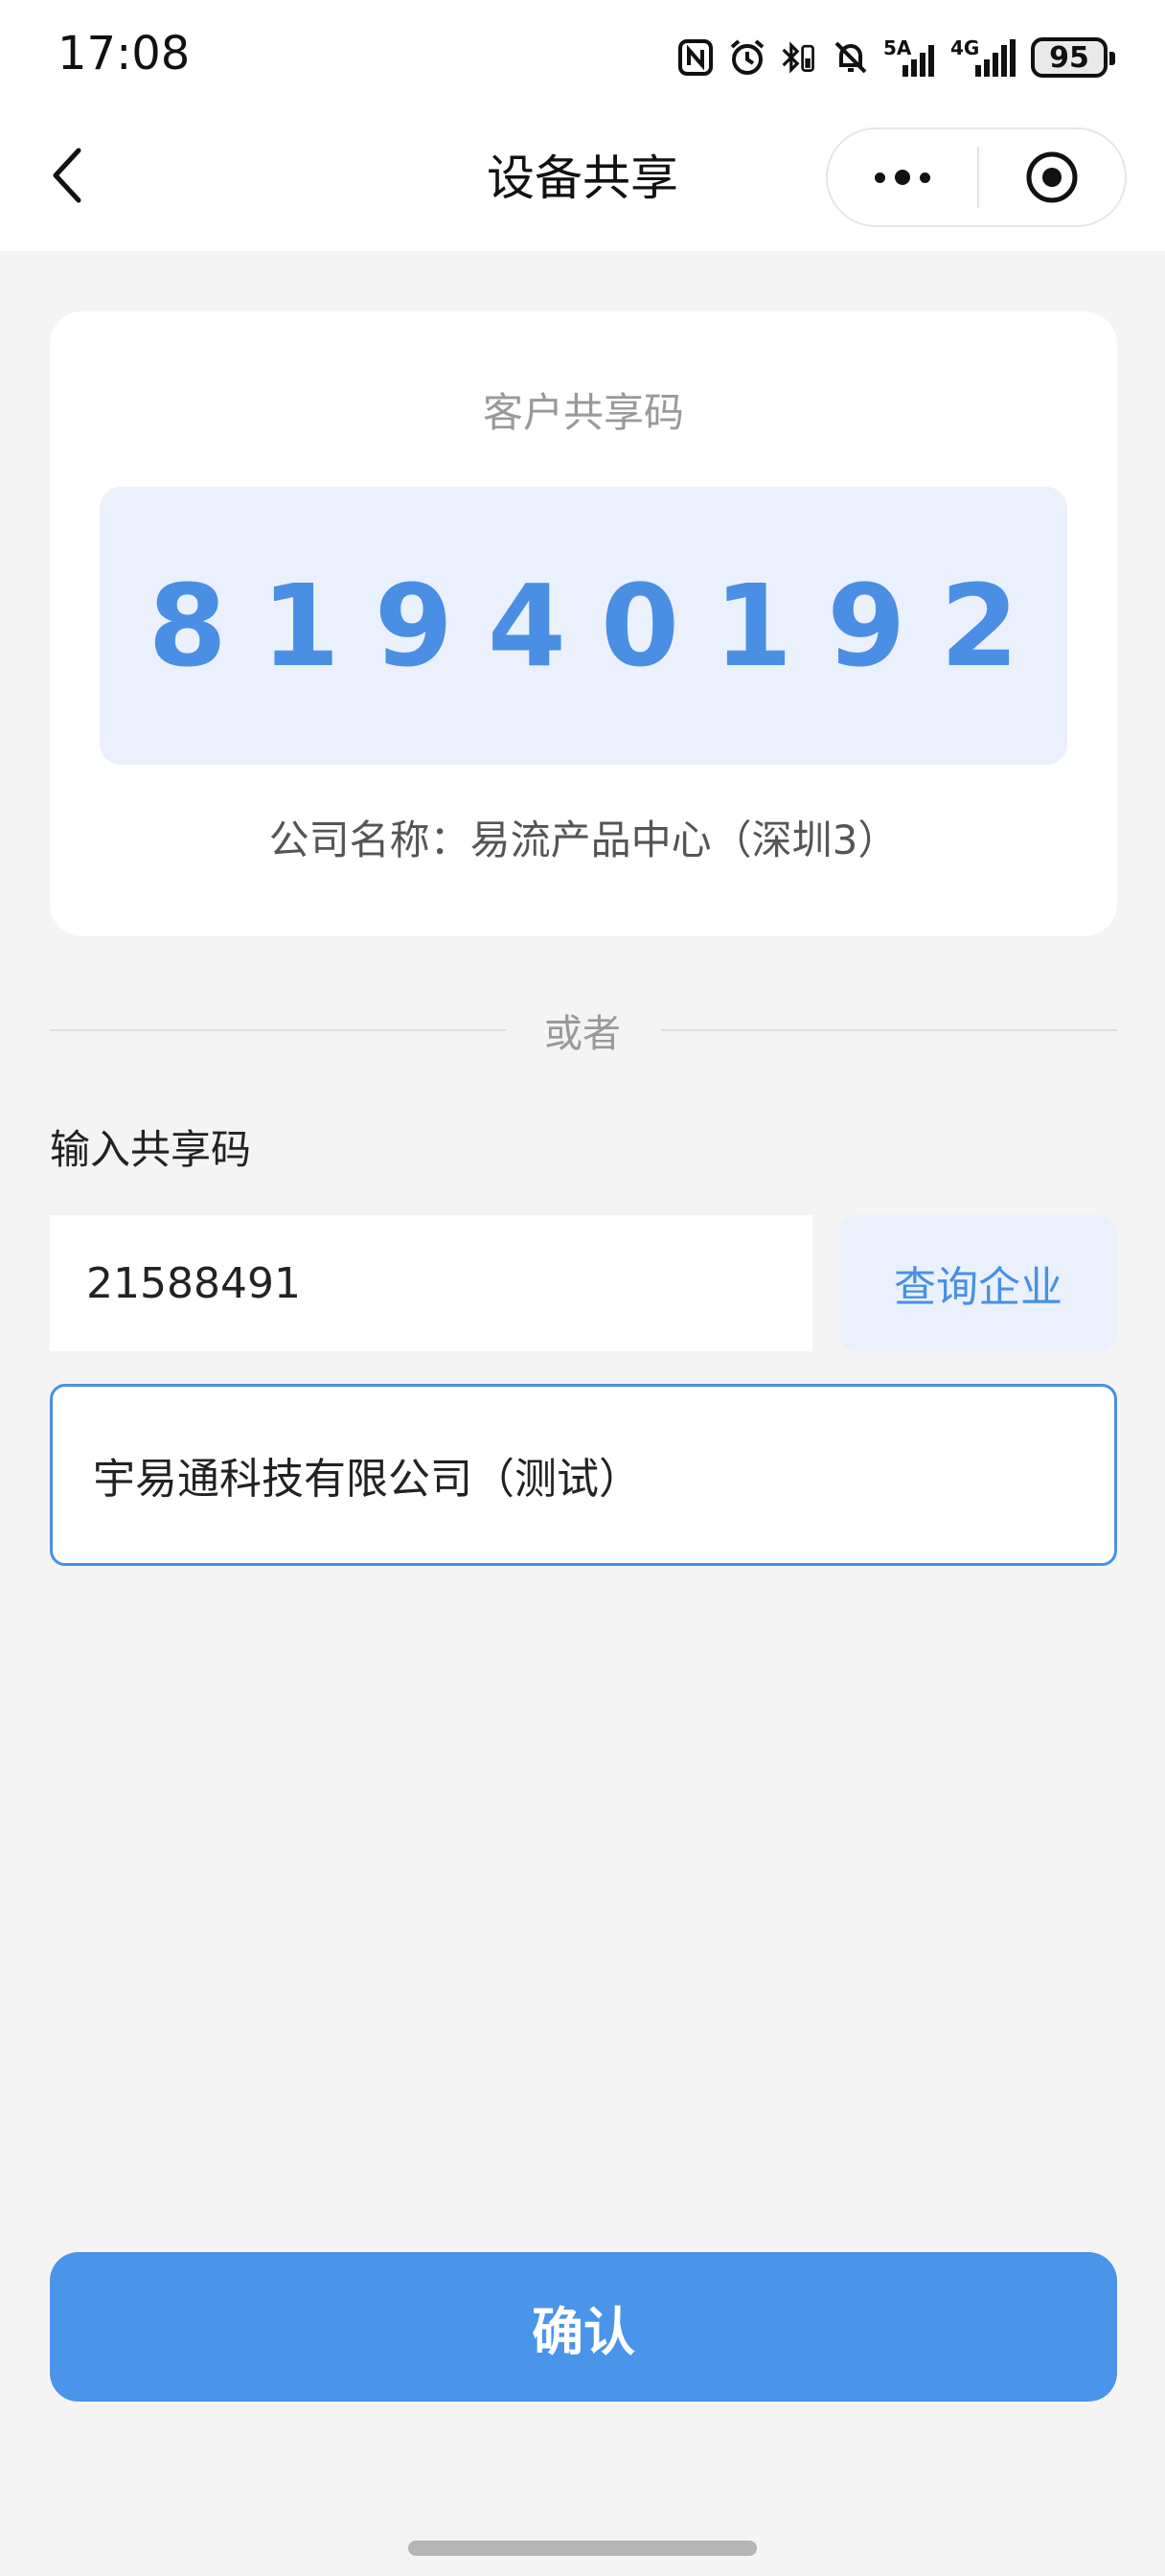 Image resolution: width=1165 pixels, height=2576 pixels. I want to click on share-code-input, so click(431, 1283).